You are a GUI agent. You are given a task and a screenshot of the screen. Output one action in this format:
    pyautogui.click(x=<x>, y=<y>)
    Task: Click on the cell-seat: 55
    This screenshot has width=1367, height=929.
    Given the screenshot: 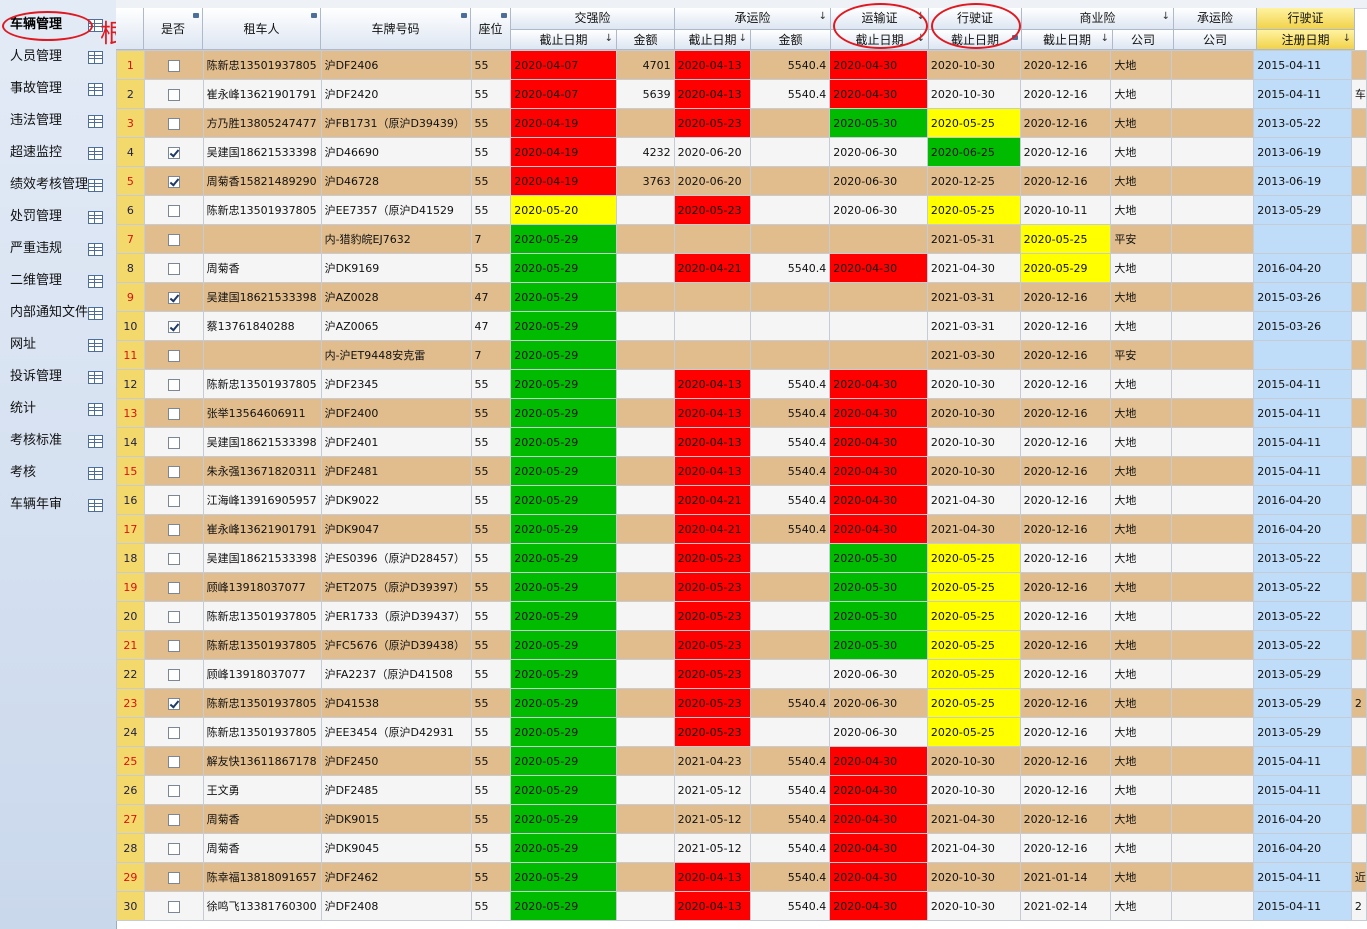 What is the action you would take?
    pyautogui.click(x=491, y=848)
    